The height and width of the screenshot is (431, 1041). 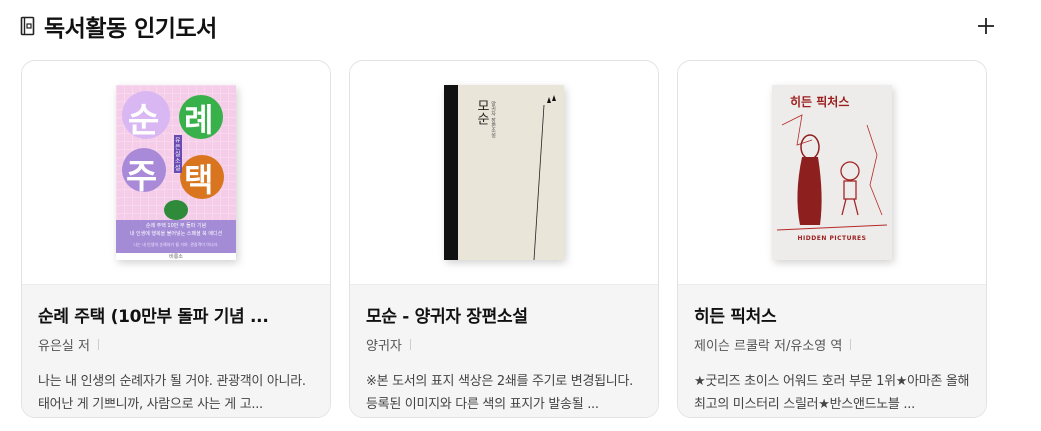 I want to click on cover-letter: 택, so click(x=199, y=180).